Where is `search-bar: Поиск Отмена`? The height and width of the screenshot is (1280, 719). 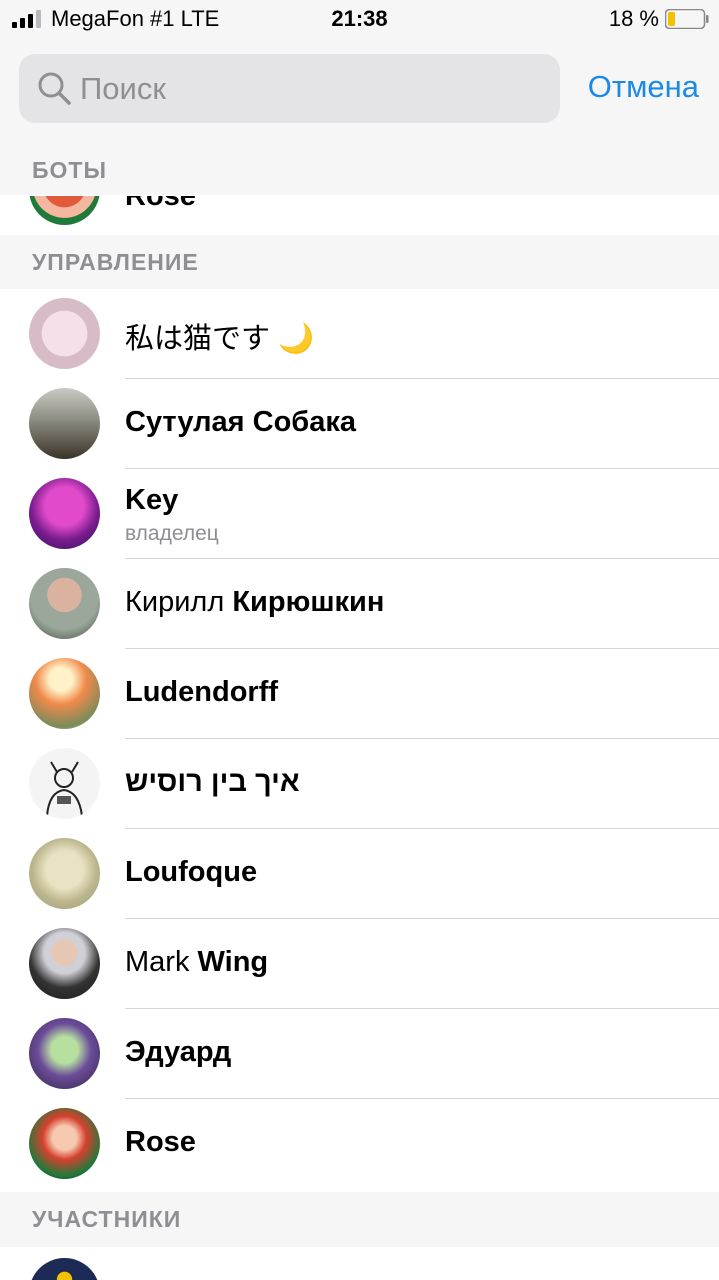
search-bar: Поиск Отмена is located at coordinates (359, 92).